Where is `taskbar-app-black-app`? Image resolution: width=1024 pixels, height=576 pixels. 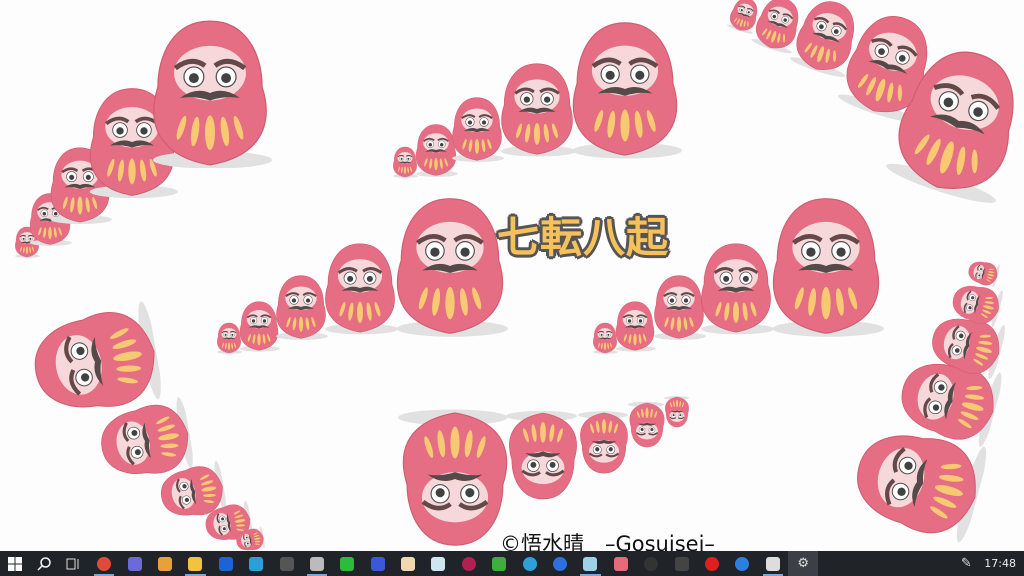 taskbar-app-black-app is located at coordinates (286, 563).